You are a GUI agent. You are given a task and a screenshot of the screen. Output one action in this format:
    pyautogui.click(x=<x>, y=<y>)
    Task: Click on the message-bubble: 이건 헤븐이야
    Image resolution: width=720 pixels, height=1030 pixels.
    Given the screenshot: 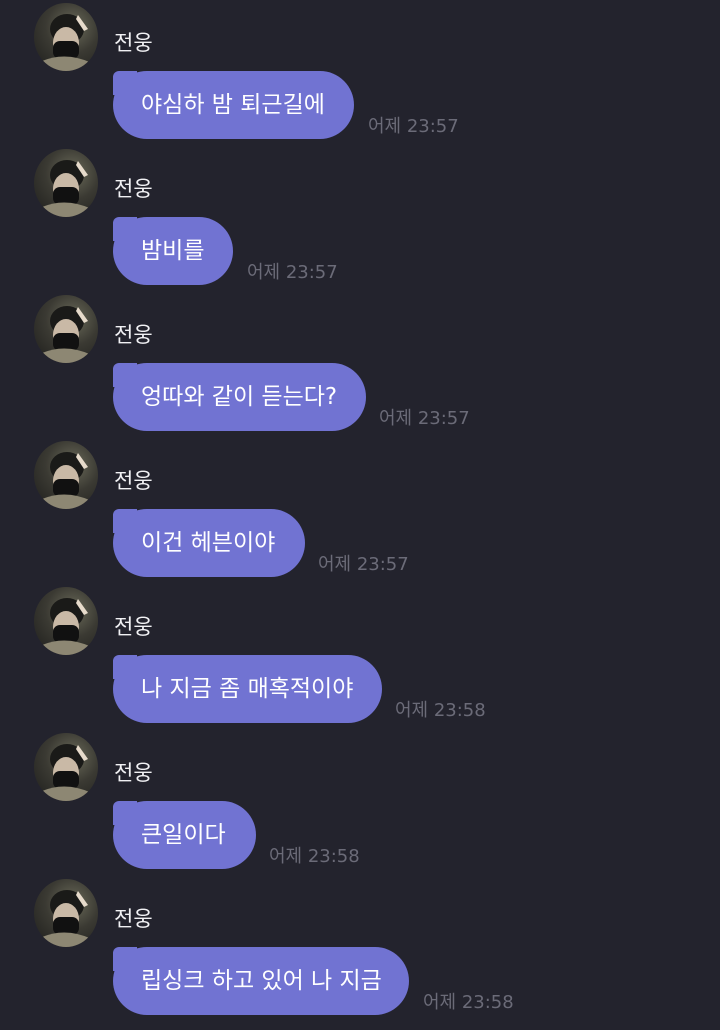 What is the action you would take?
    pyautogui.click(x=209, y=543)
    